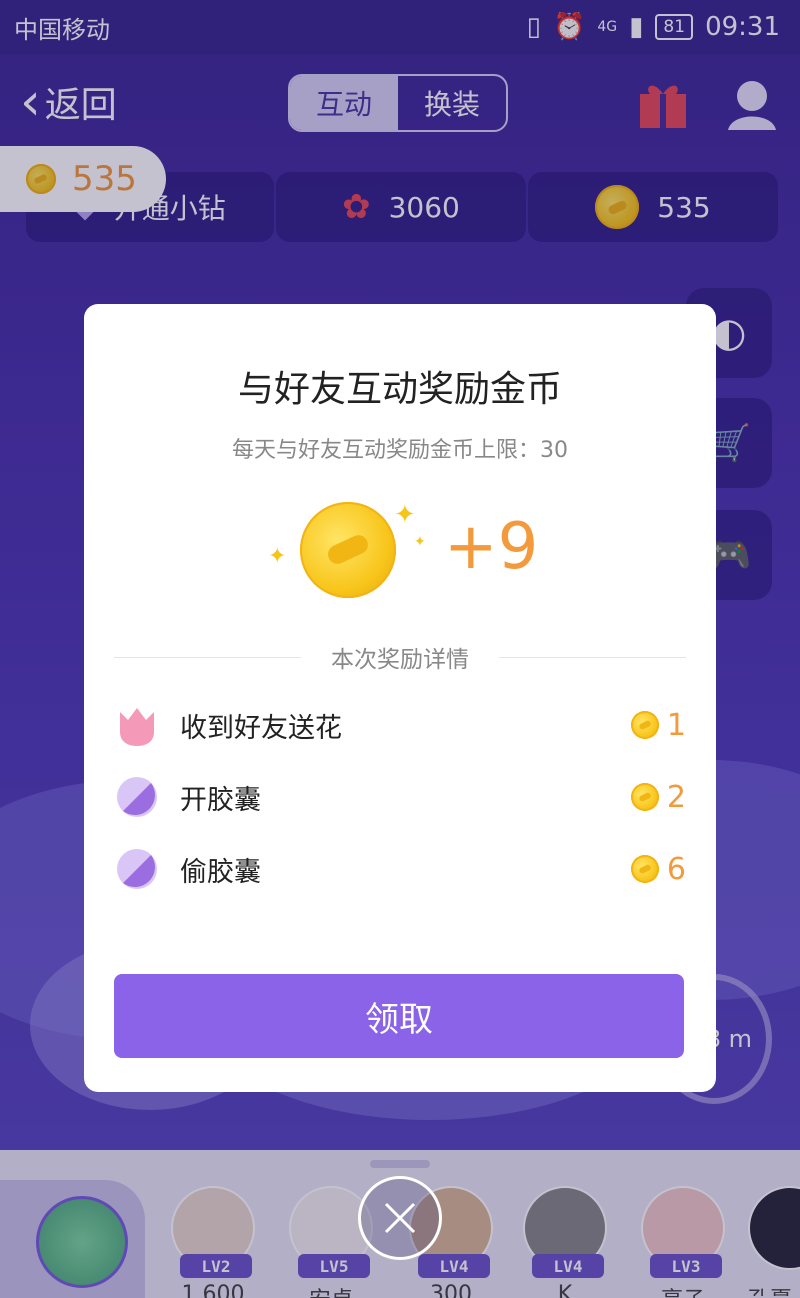  What do you see at coordinates (400, 725) in the screenshot?
I see `reward-row-flower: 收到好友送花 1` at bounding box center [400, 725].